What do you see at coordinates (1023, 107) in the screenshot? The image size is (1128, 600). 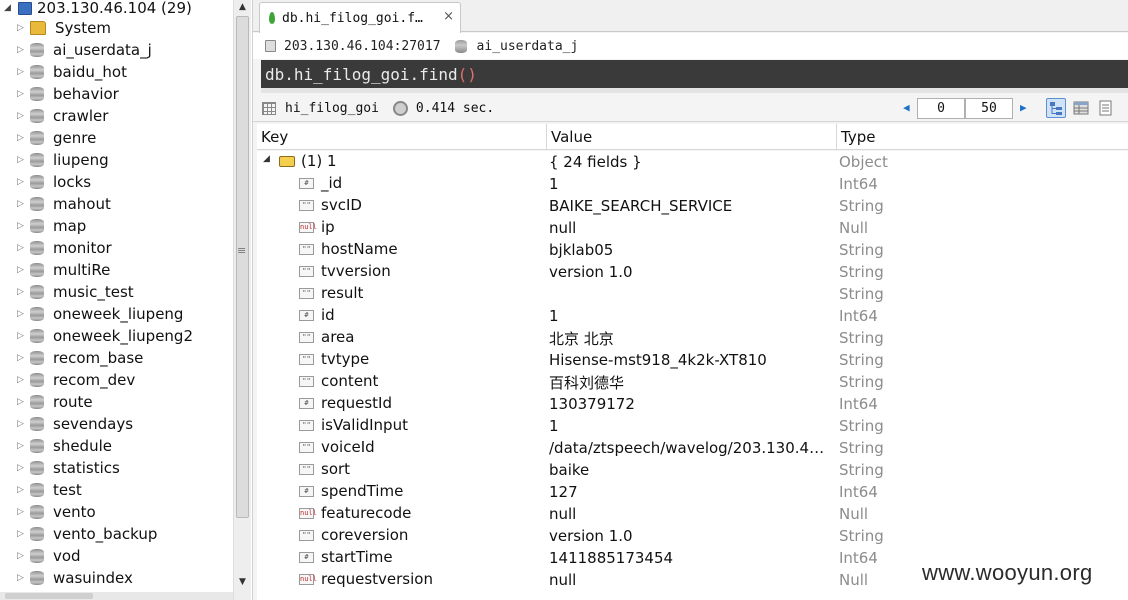 I see `next-page-arrow-icon: ▶` at bounding box center [1023, 107].